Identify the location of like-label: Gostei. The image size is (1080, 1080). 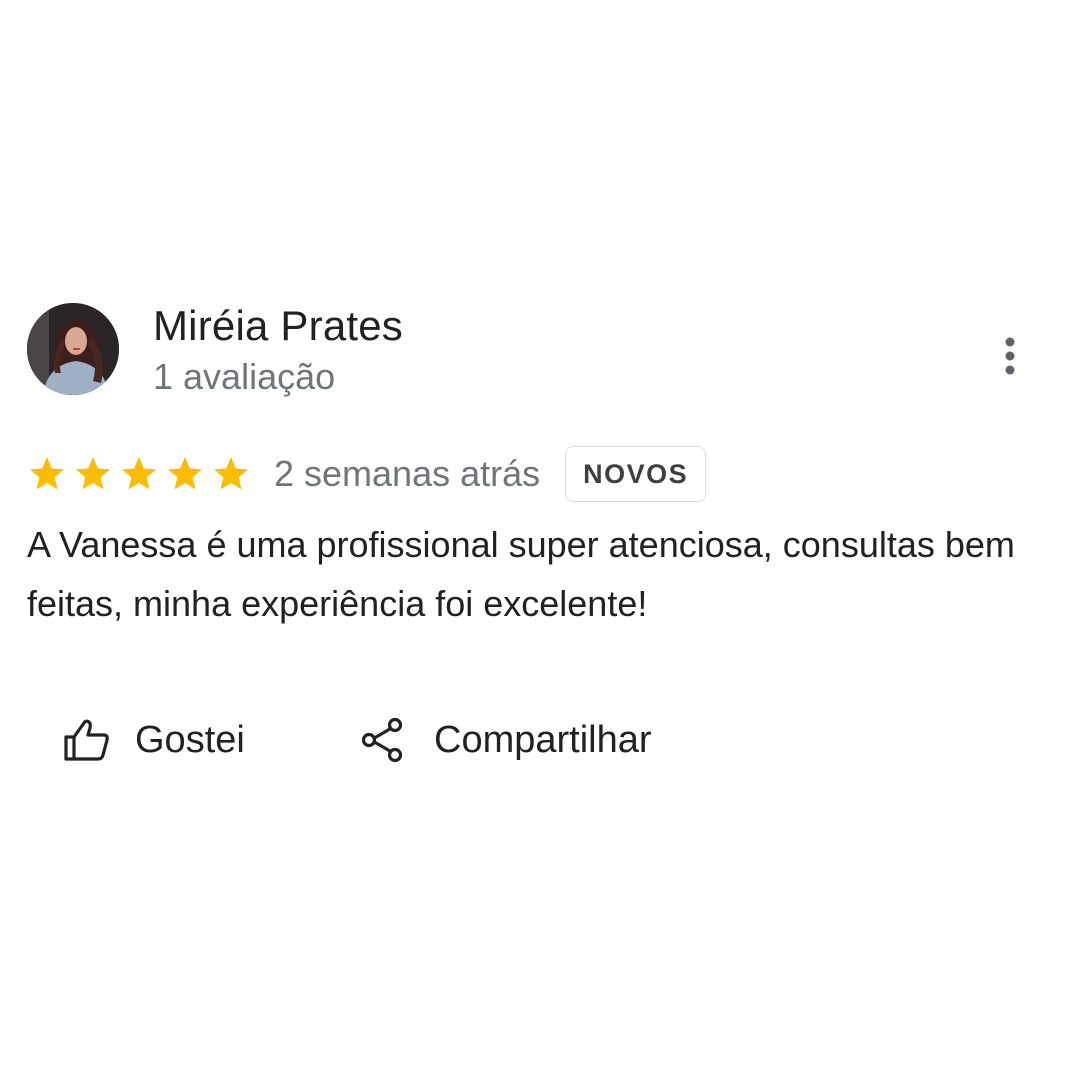
(190, 739).